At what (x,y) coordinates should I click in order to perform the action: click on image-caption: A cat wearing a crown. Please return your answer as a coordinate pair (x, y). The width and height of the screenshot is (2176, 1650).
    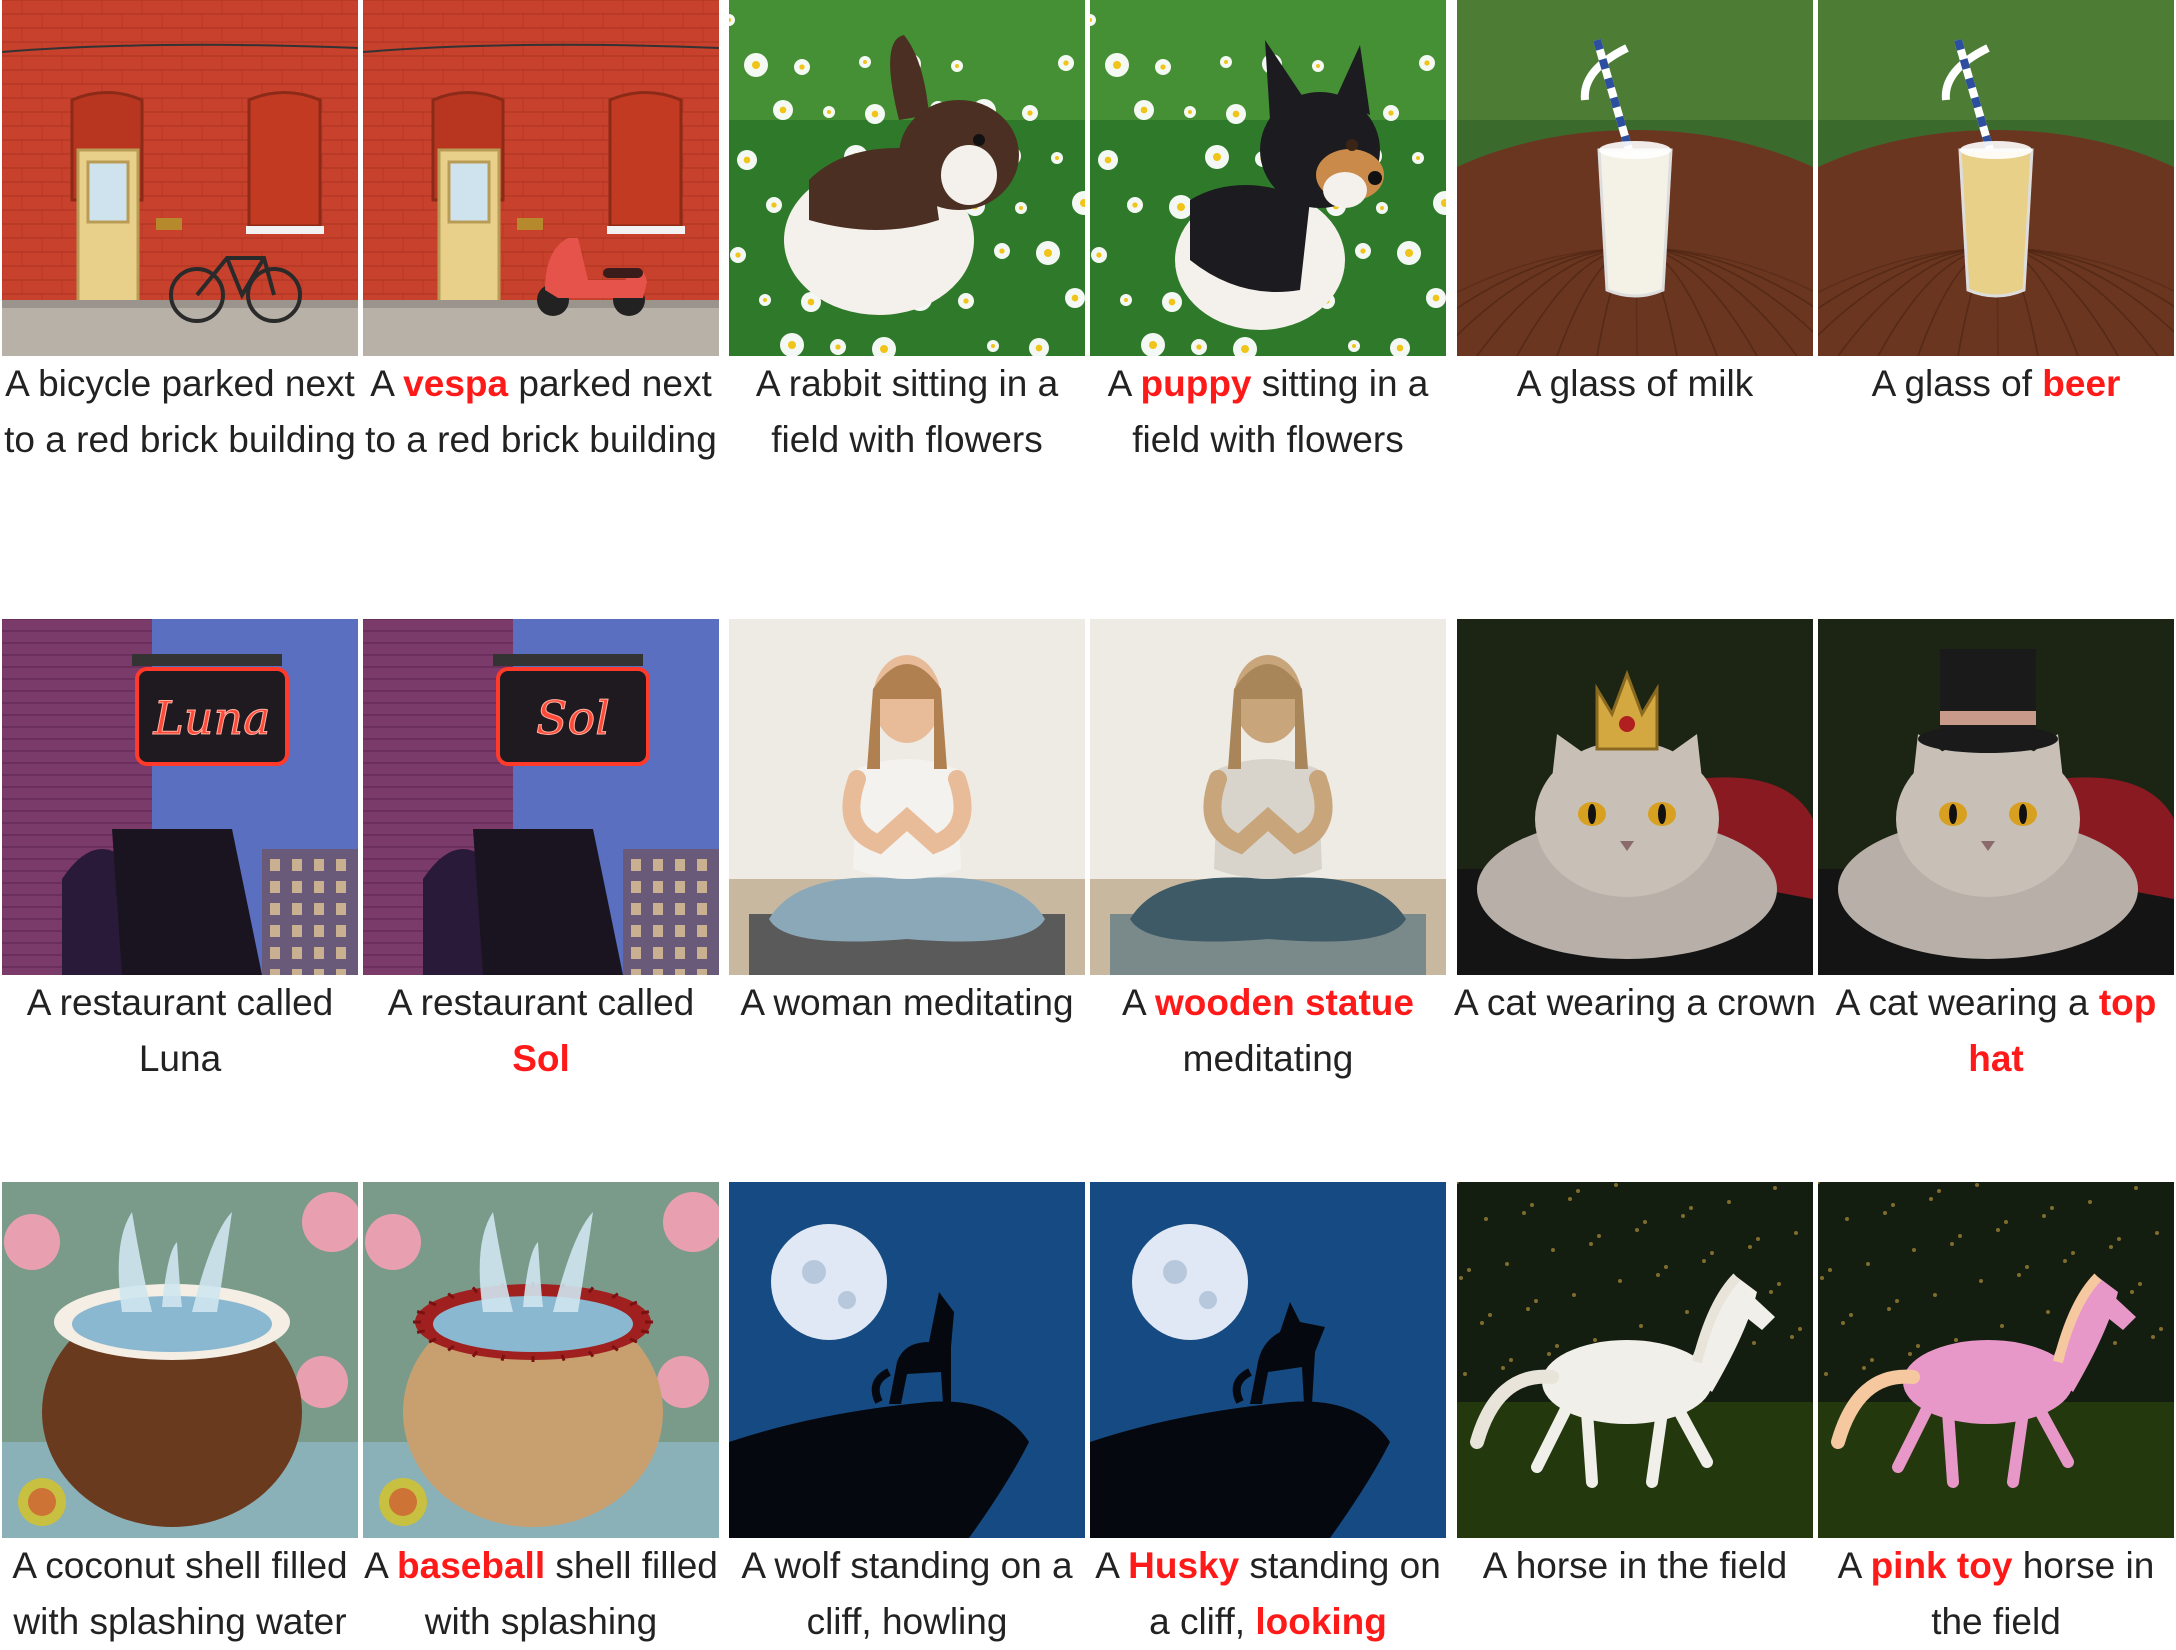
    Looking at the image, I should click on (1635, 1003).